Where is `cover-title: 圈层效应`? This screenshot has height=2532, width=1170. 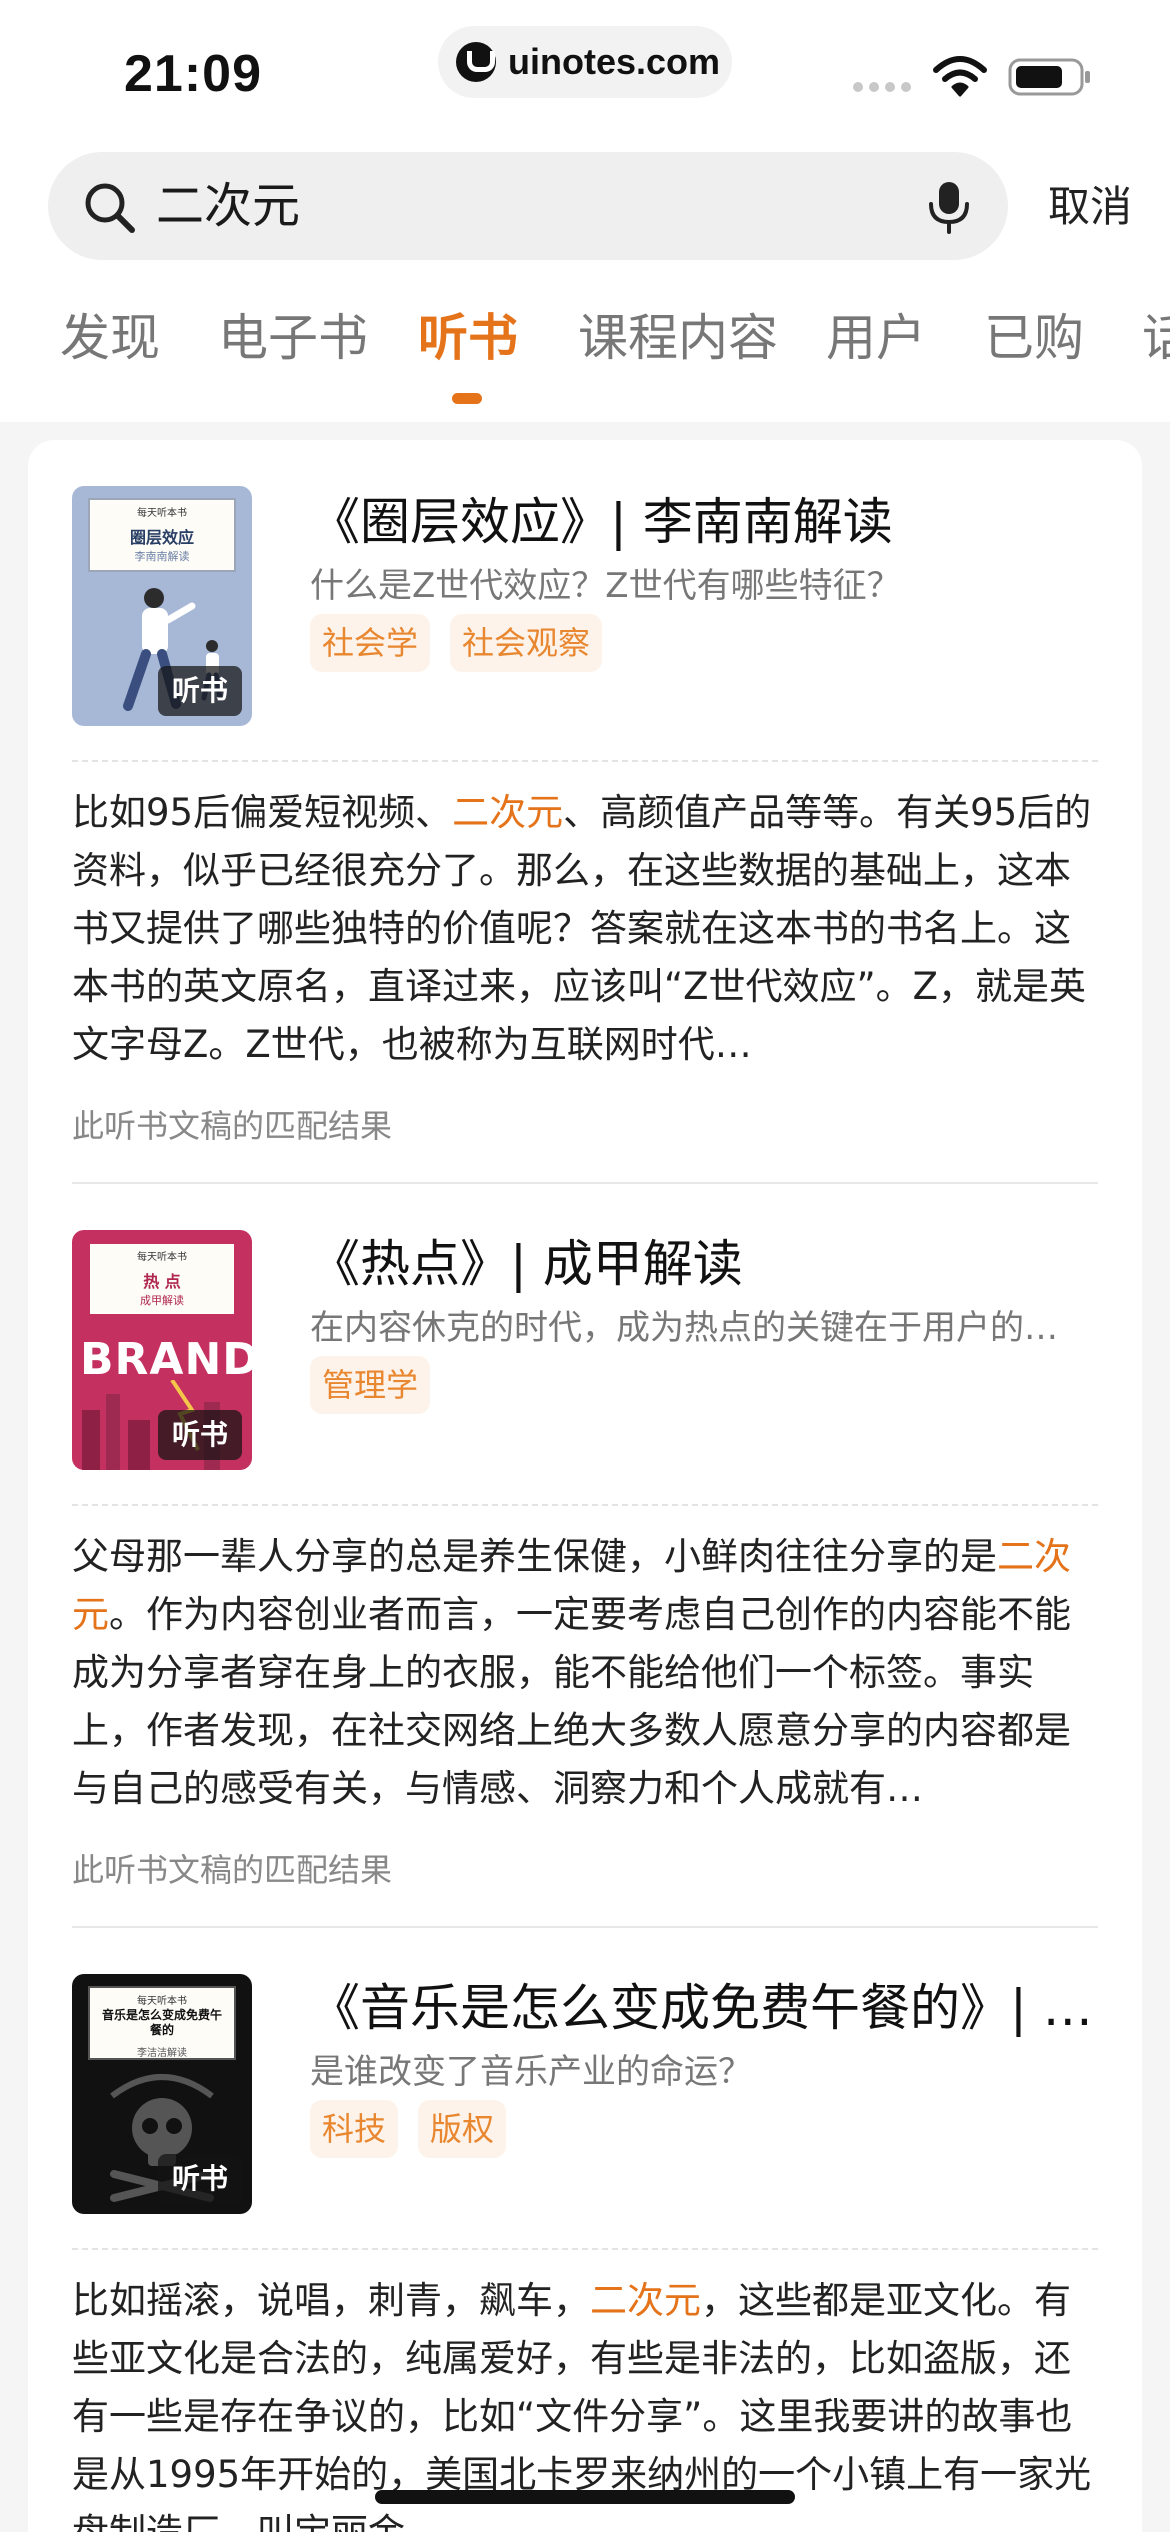
cover-title: 圈层效应 is located at coordinates (161, 537).